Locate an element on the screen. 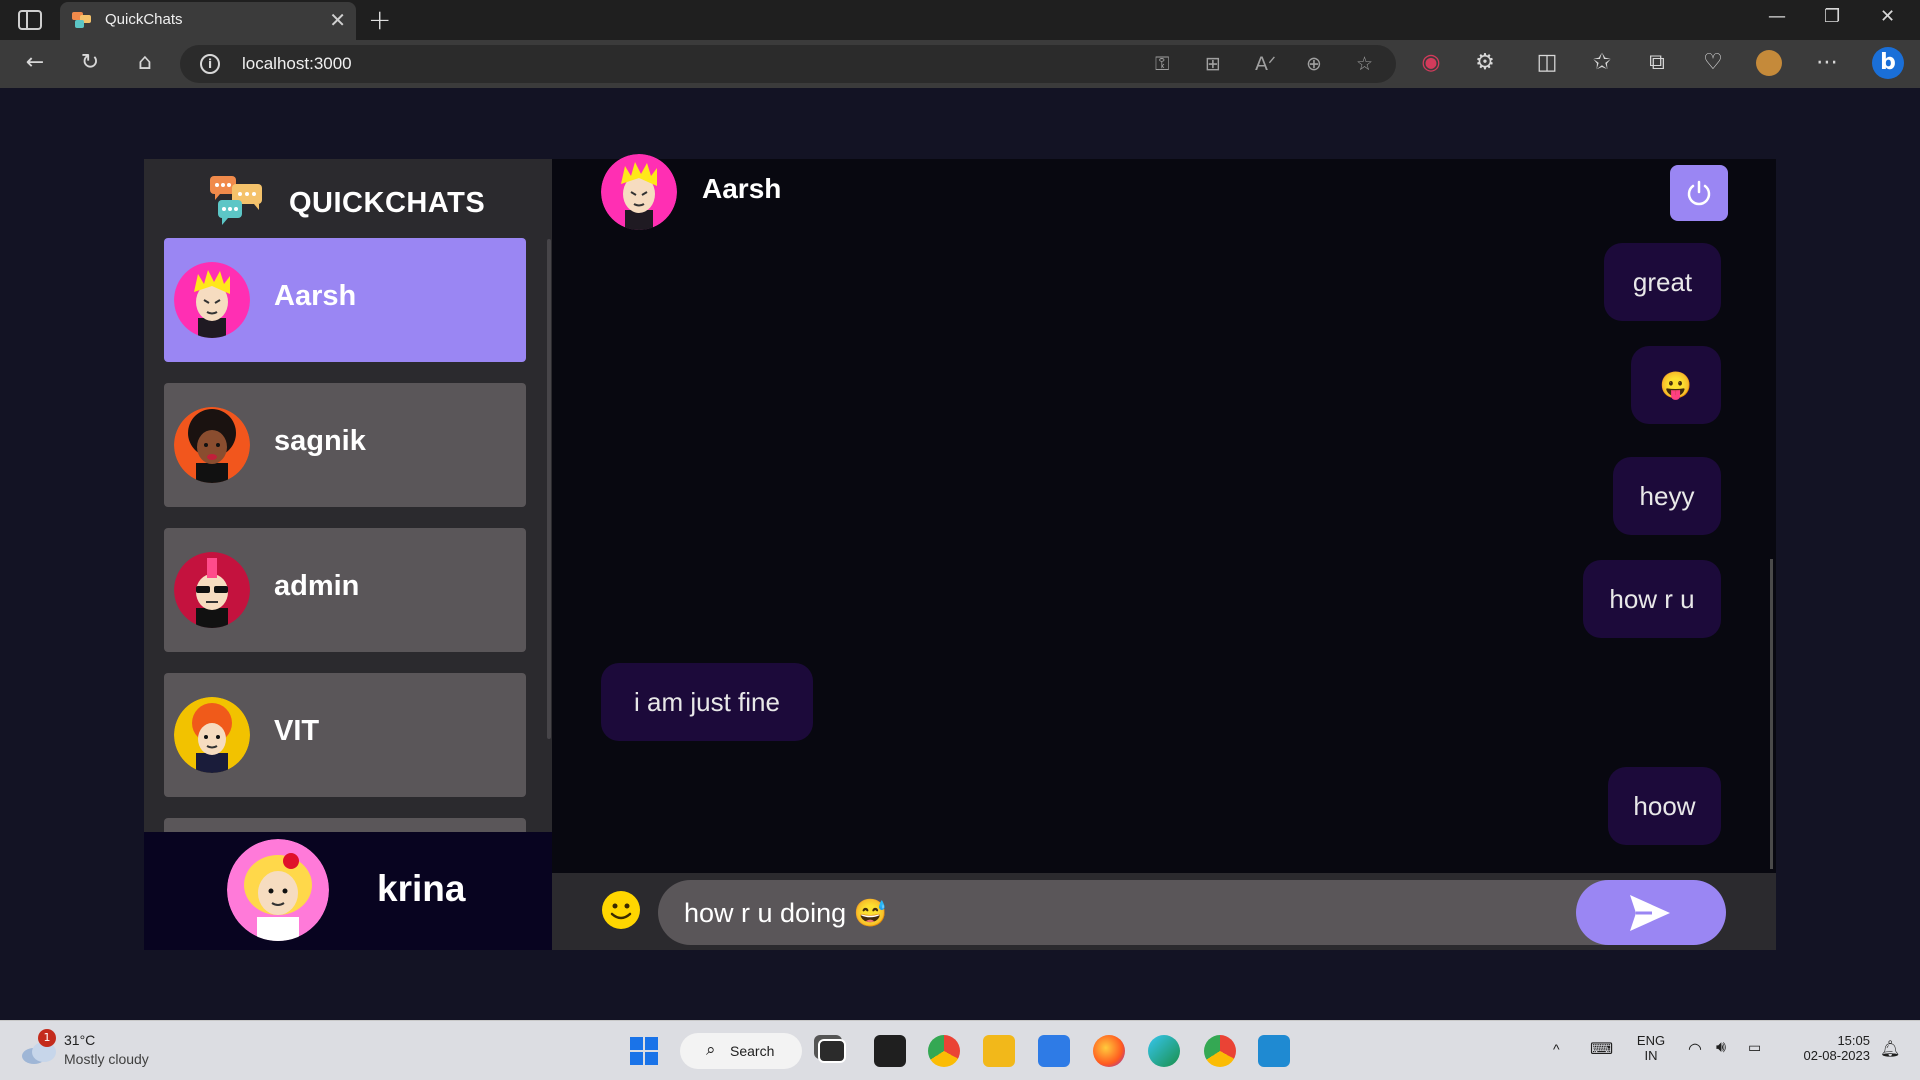  weather-badge: 1 is located at coordinates (47, 1038).